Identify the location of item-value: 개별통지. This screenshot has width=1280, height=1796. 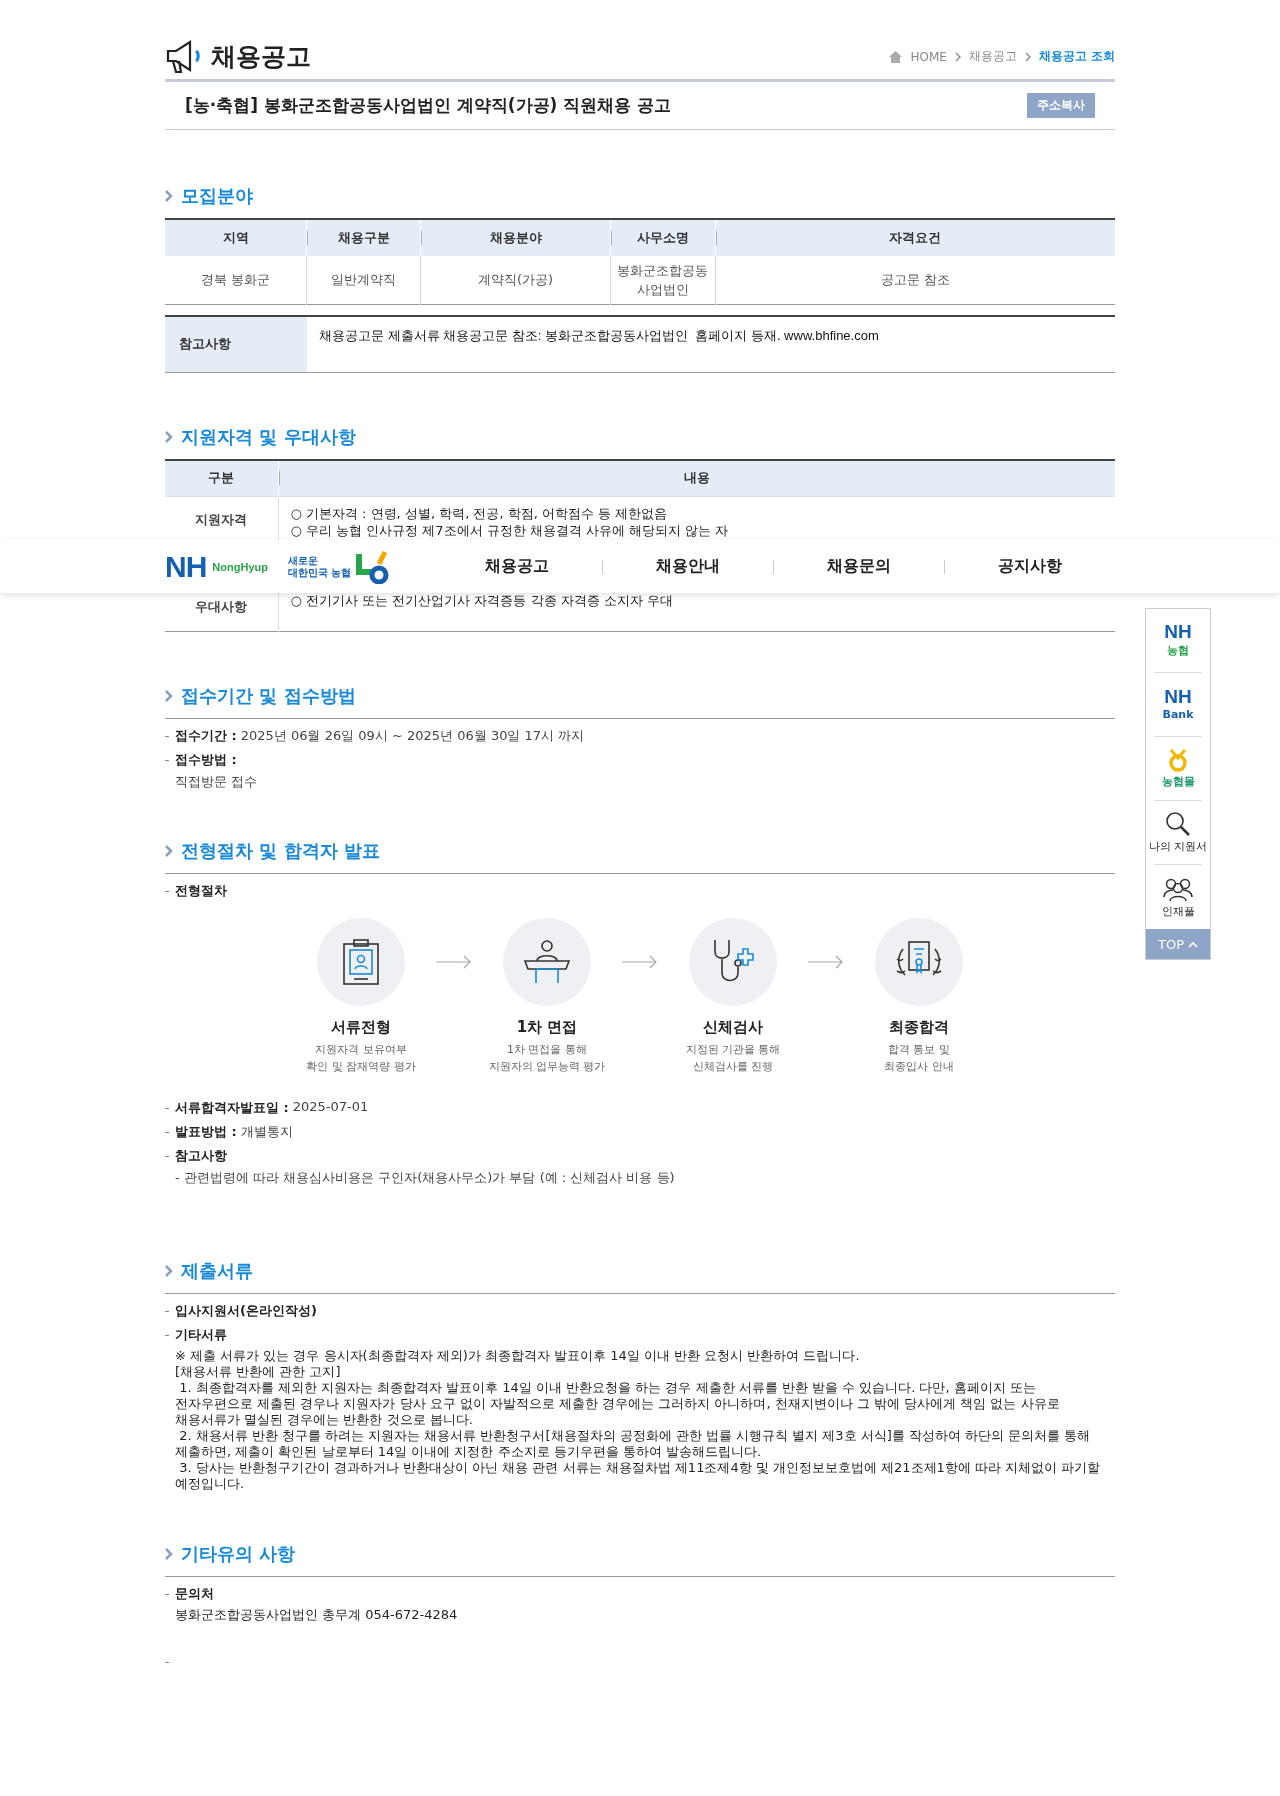
(266, 1132).